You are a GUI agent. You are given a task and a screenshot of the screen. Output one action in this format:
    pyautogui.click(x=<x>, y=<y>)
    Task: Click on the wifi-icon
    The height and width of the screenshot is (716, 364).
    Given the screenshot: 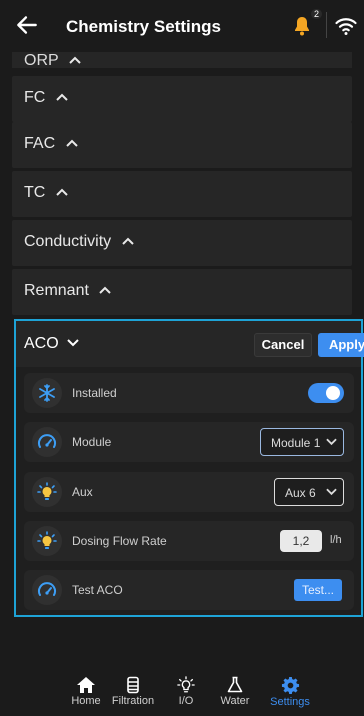 What is the action you would take?
    pyautogui.click(x=346, y=26)
    